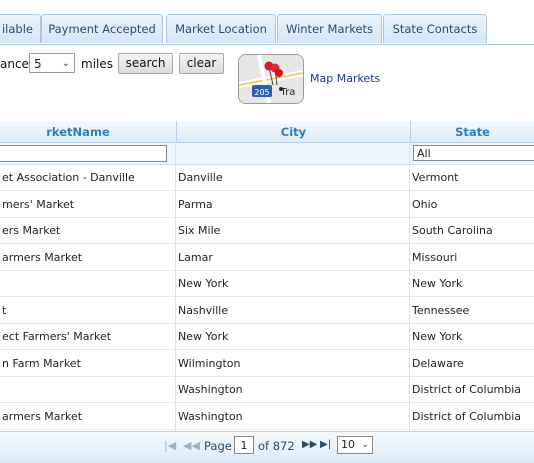 Image resolution: width=534 pixels, height=463 pixels. What do you see at coordinates (41, 363) in the screenshot?
I see `cell-market-name: n Farm Market` at bounding box center [41, 363].